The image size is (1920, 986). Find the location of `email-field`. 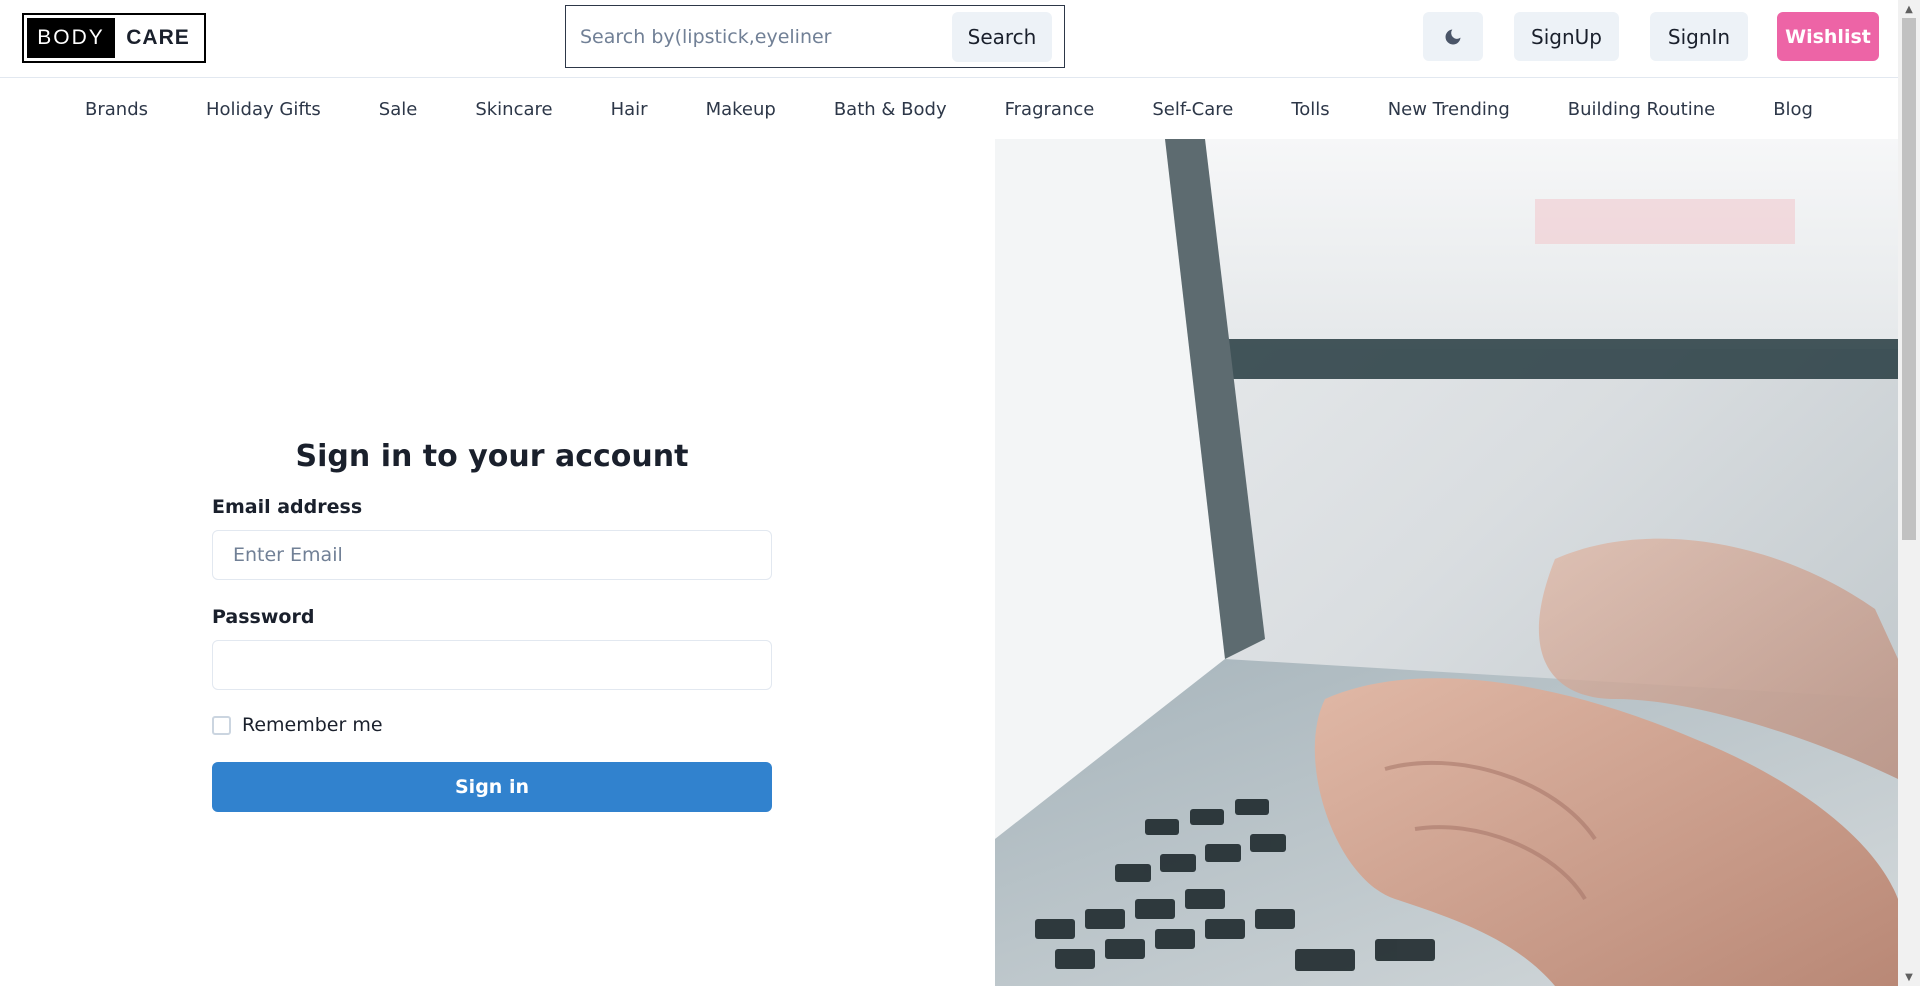

email-field is located at coordinates (492, 555).